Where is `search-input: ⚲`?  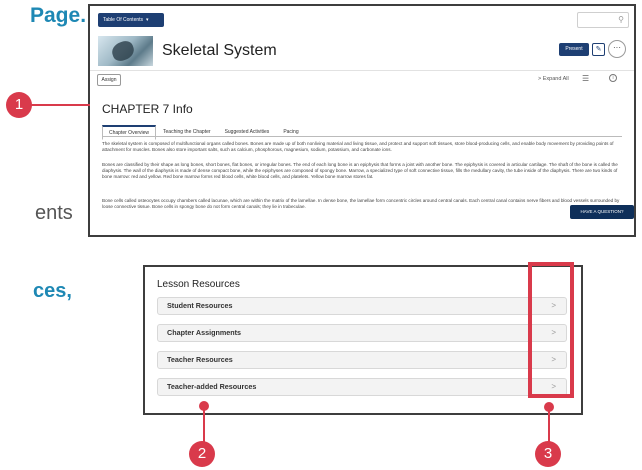
search-input: ⚲ is located at coordinates (603, 20).